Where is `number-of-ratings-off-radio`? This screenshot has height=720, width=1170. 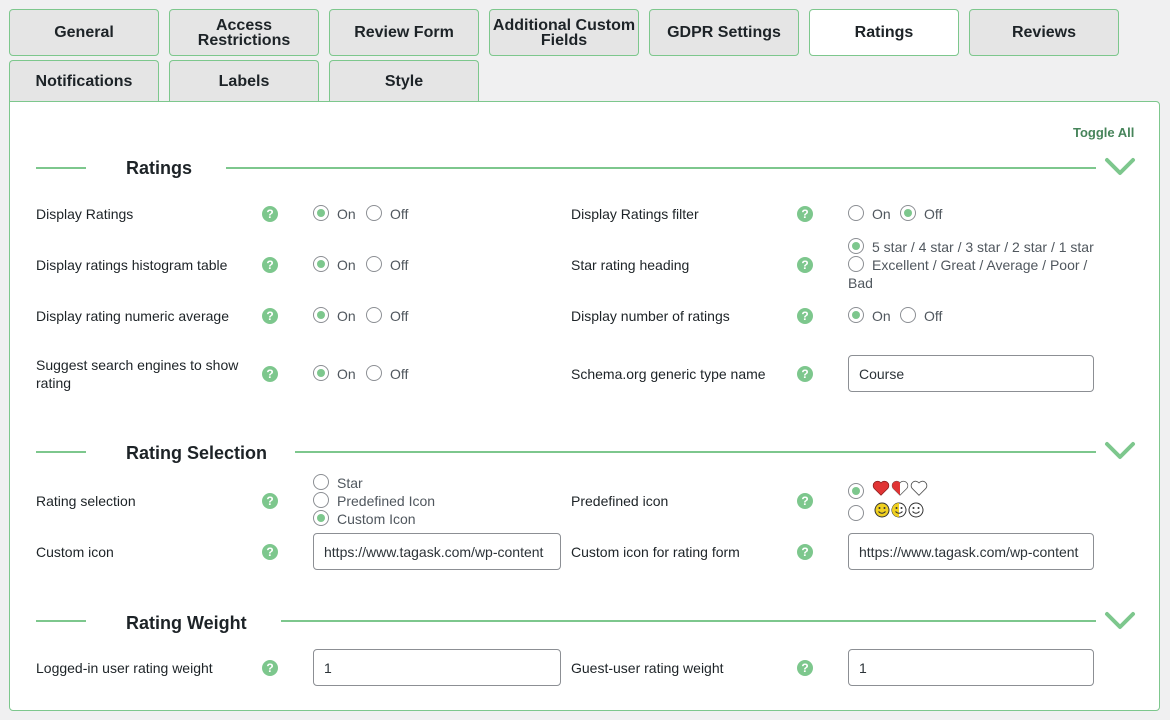 number-of-ratings-off-radio is located at coordinates (908, 315).